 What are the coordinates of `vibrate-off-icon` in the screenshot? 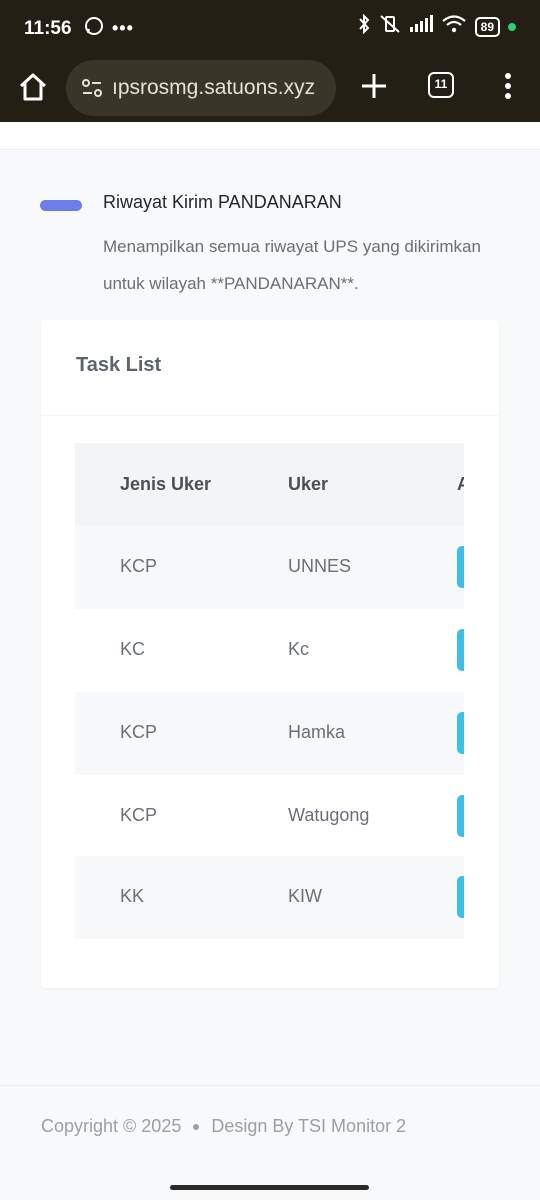 It's located at (390, 26).